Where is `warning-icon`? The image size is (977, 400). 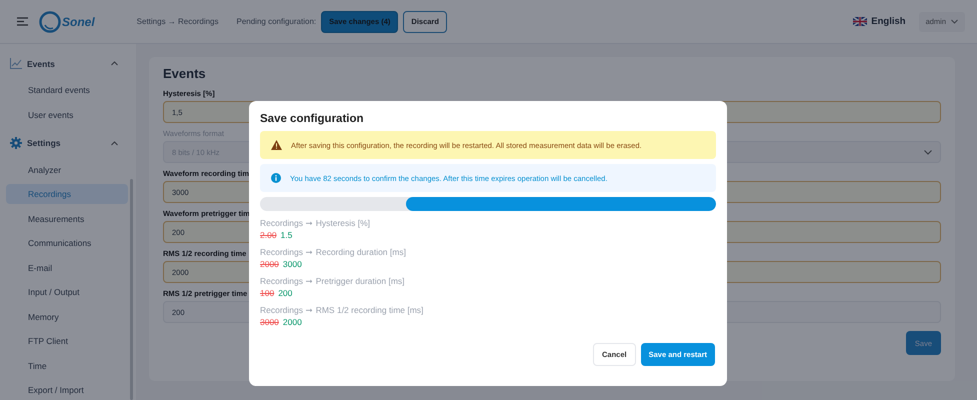
warning-icon is located at coordinates (276, 145).